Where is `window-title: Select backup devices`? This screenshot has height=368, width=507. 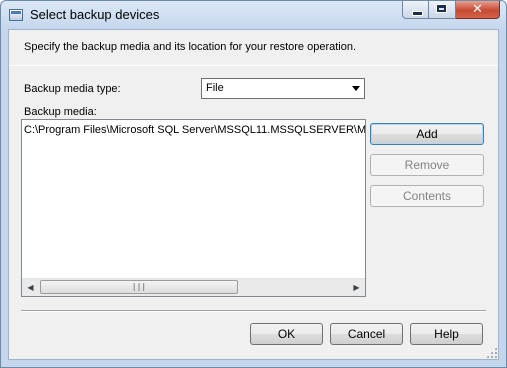
window-title: Select backup devices is located at coordinates (95, 14).